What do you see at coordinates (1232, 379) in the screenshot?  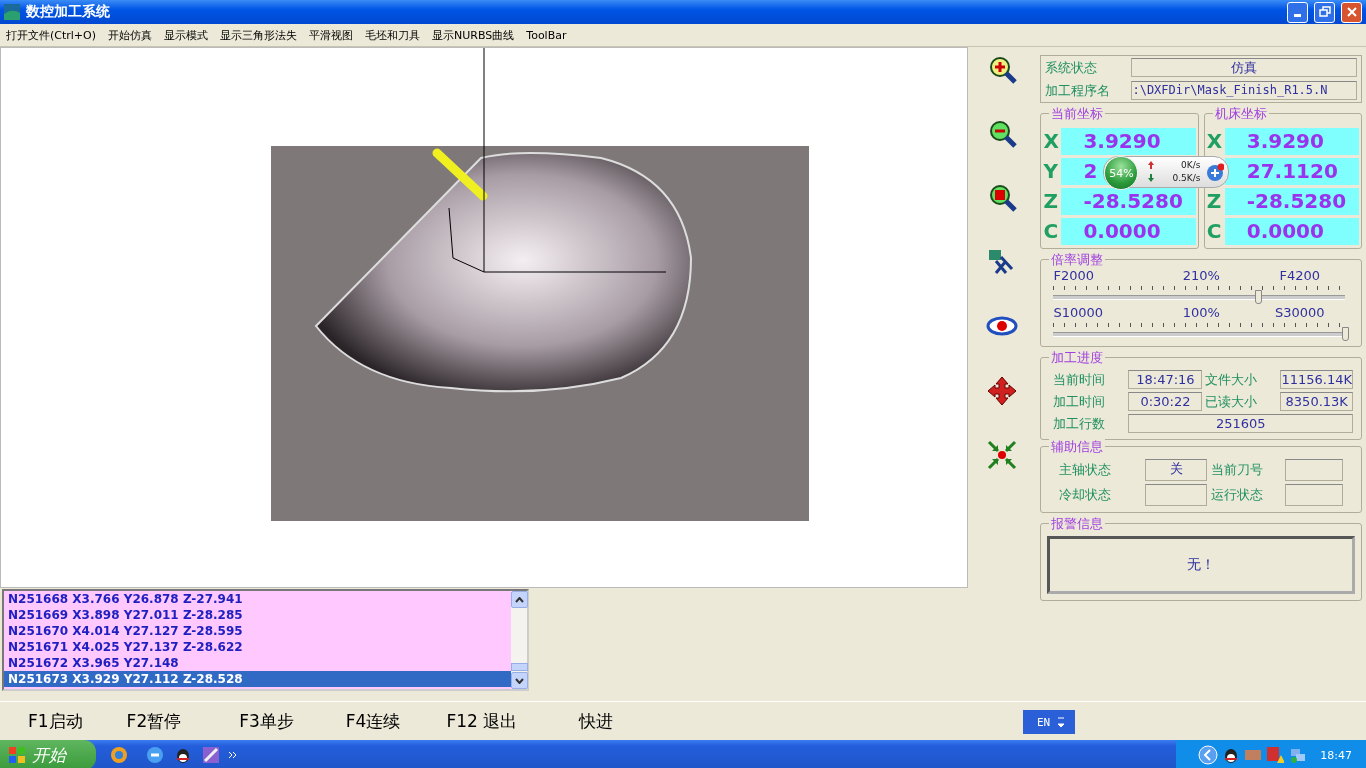 I see `field-label: 文件大小` at bounding box center [1232, 379].